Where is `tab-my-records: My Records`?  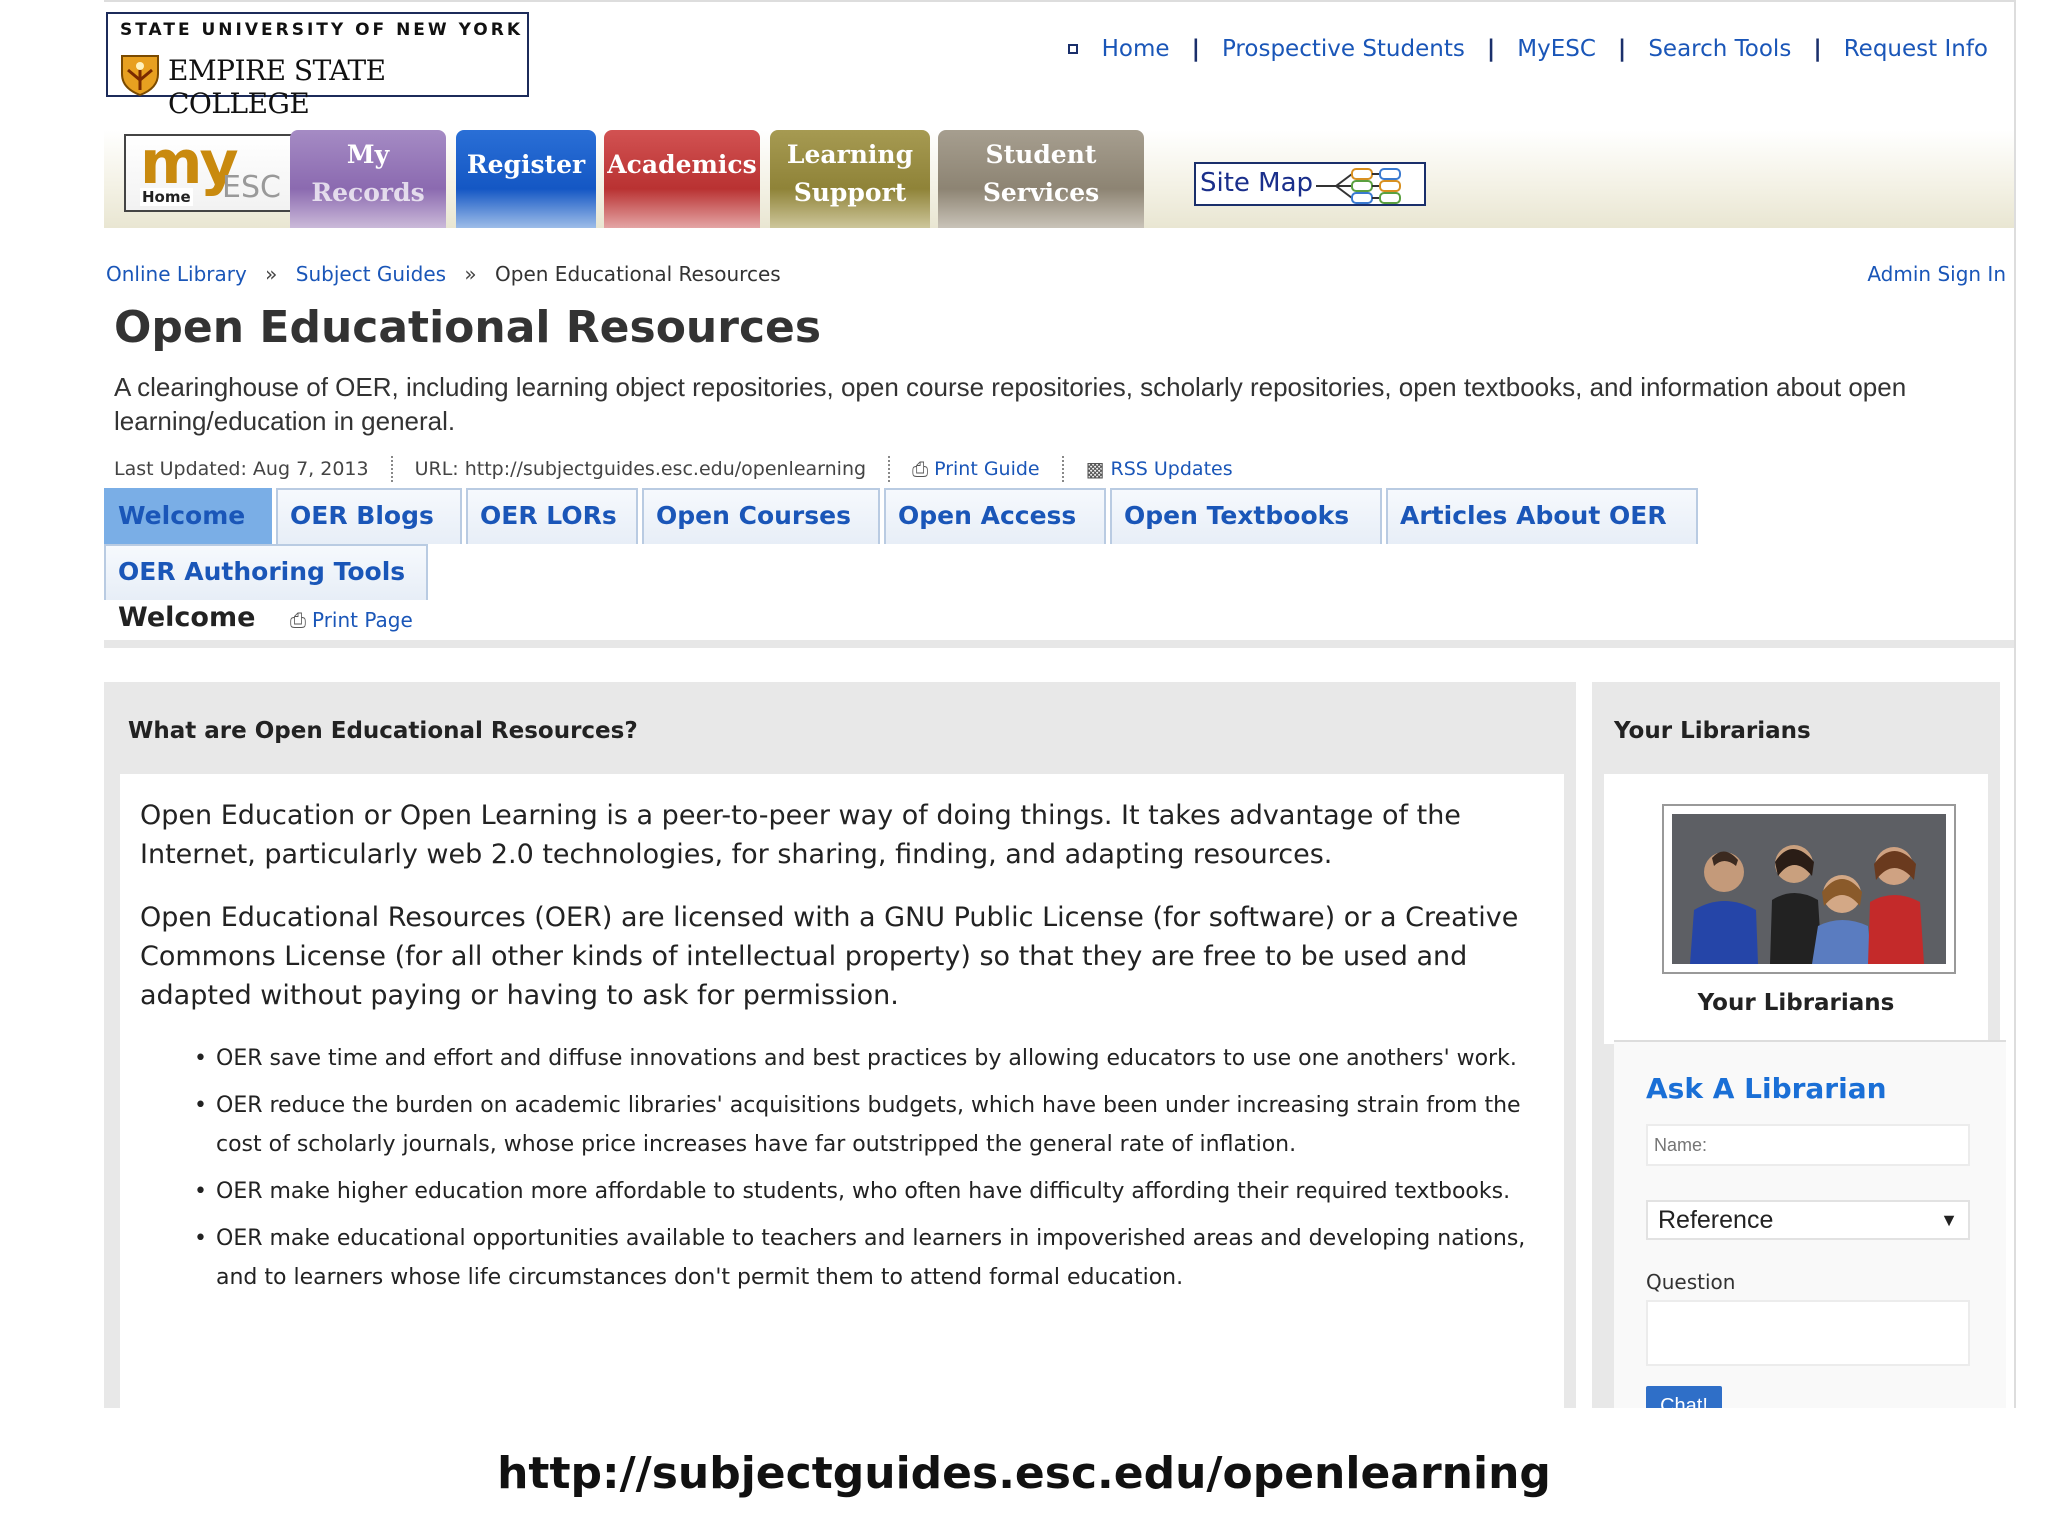 tab-my-records: My Records is located at coordinates (368, 179).